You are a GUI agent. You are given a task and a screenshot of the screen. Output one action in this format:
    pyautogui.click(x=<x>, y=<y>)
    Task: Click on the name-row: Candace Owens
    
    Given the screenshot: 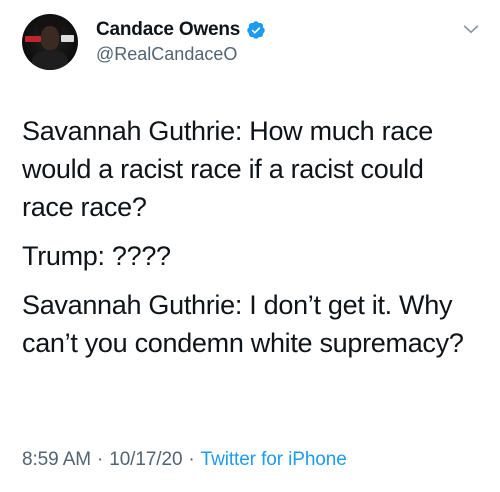 What is the action you would take?
    pyautogui.click(x=181, y=30)
    